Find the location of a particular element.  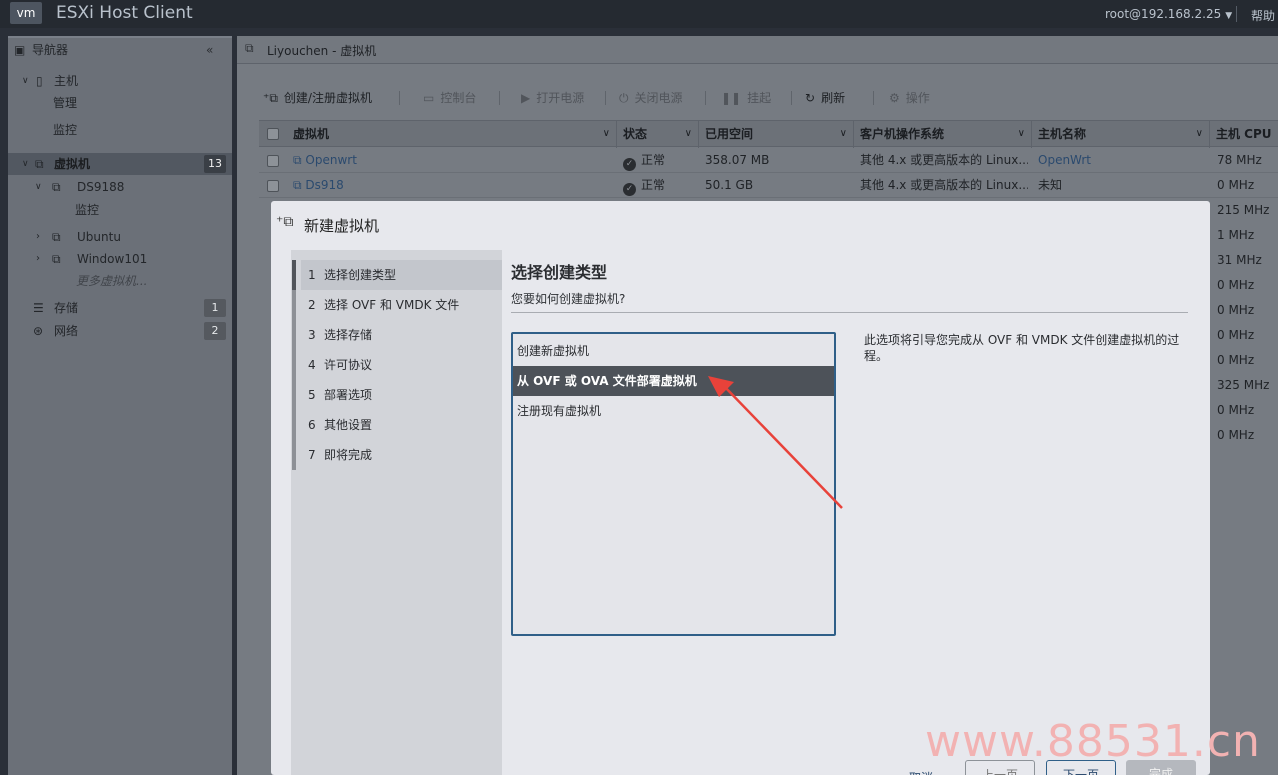

annotation-arrow is located at coordinates (775, 442).